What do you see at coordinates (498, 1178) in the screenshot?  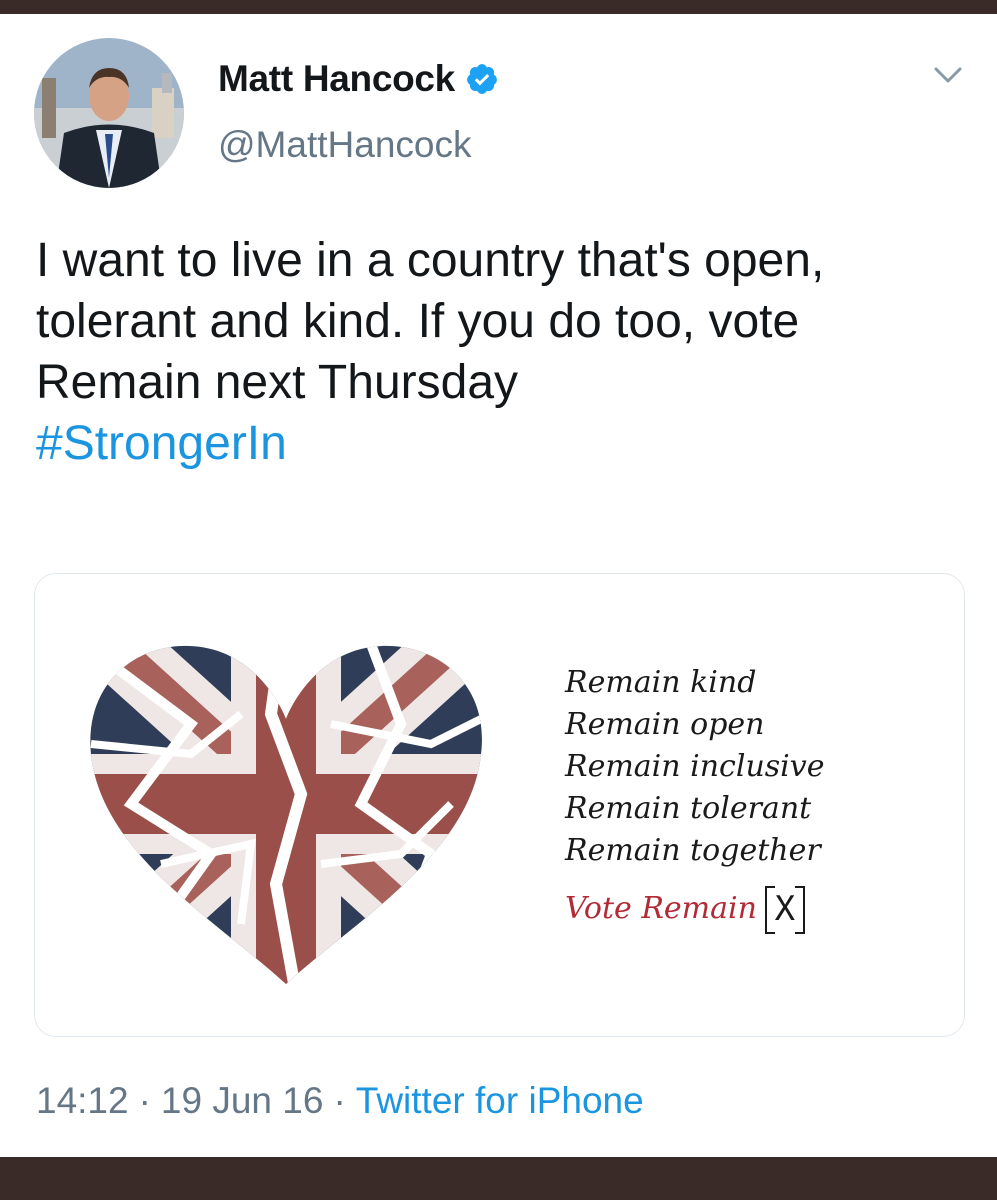 I see `bottom-frame` at bounding box center [498, 1178].